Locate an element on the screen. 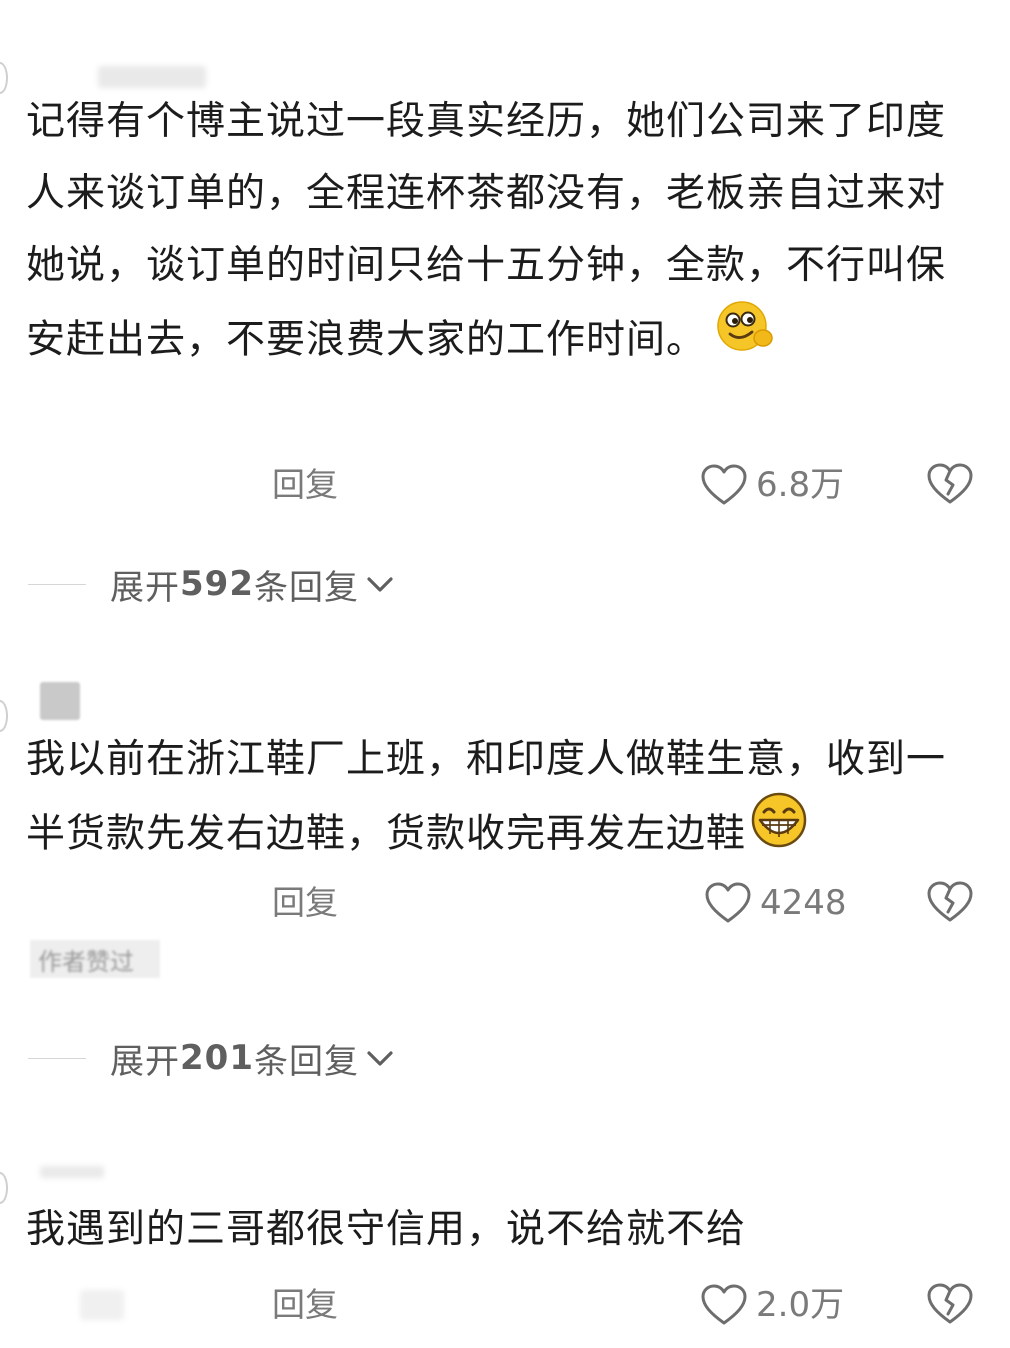  like-button: 2.0万 is located at coordinates (772, 1305).